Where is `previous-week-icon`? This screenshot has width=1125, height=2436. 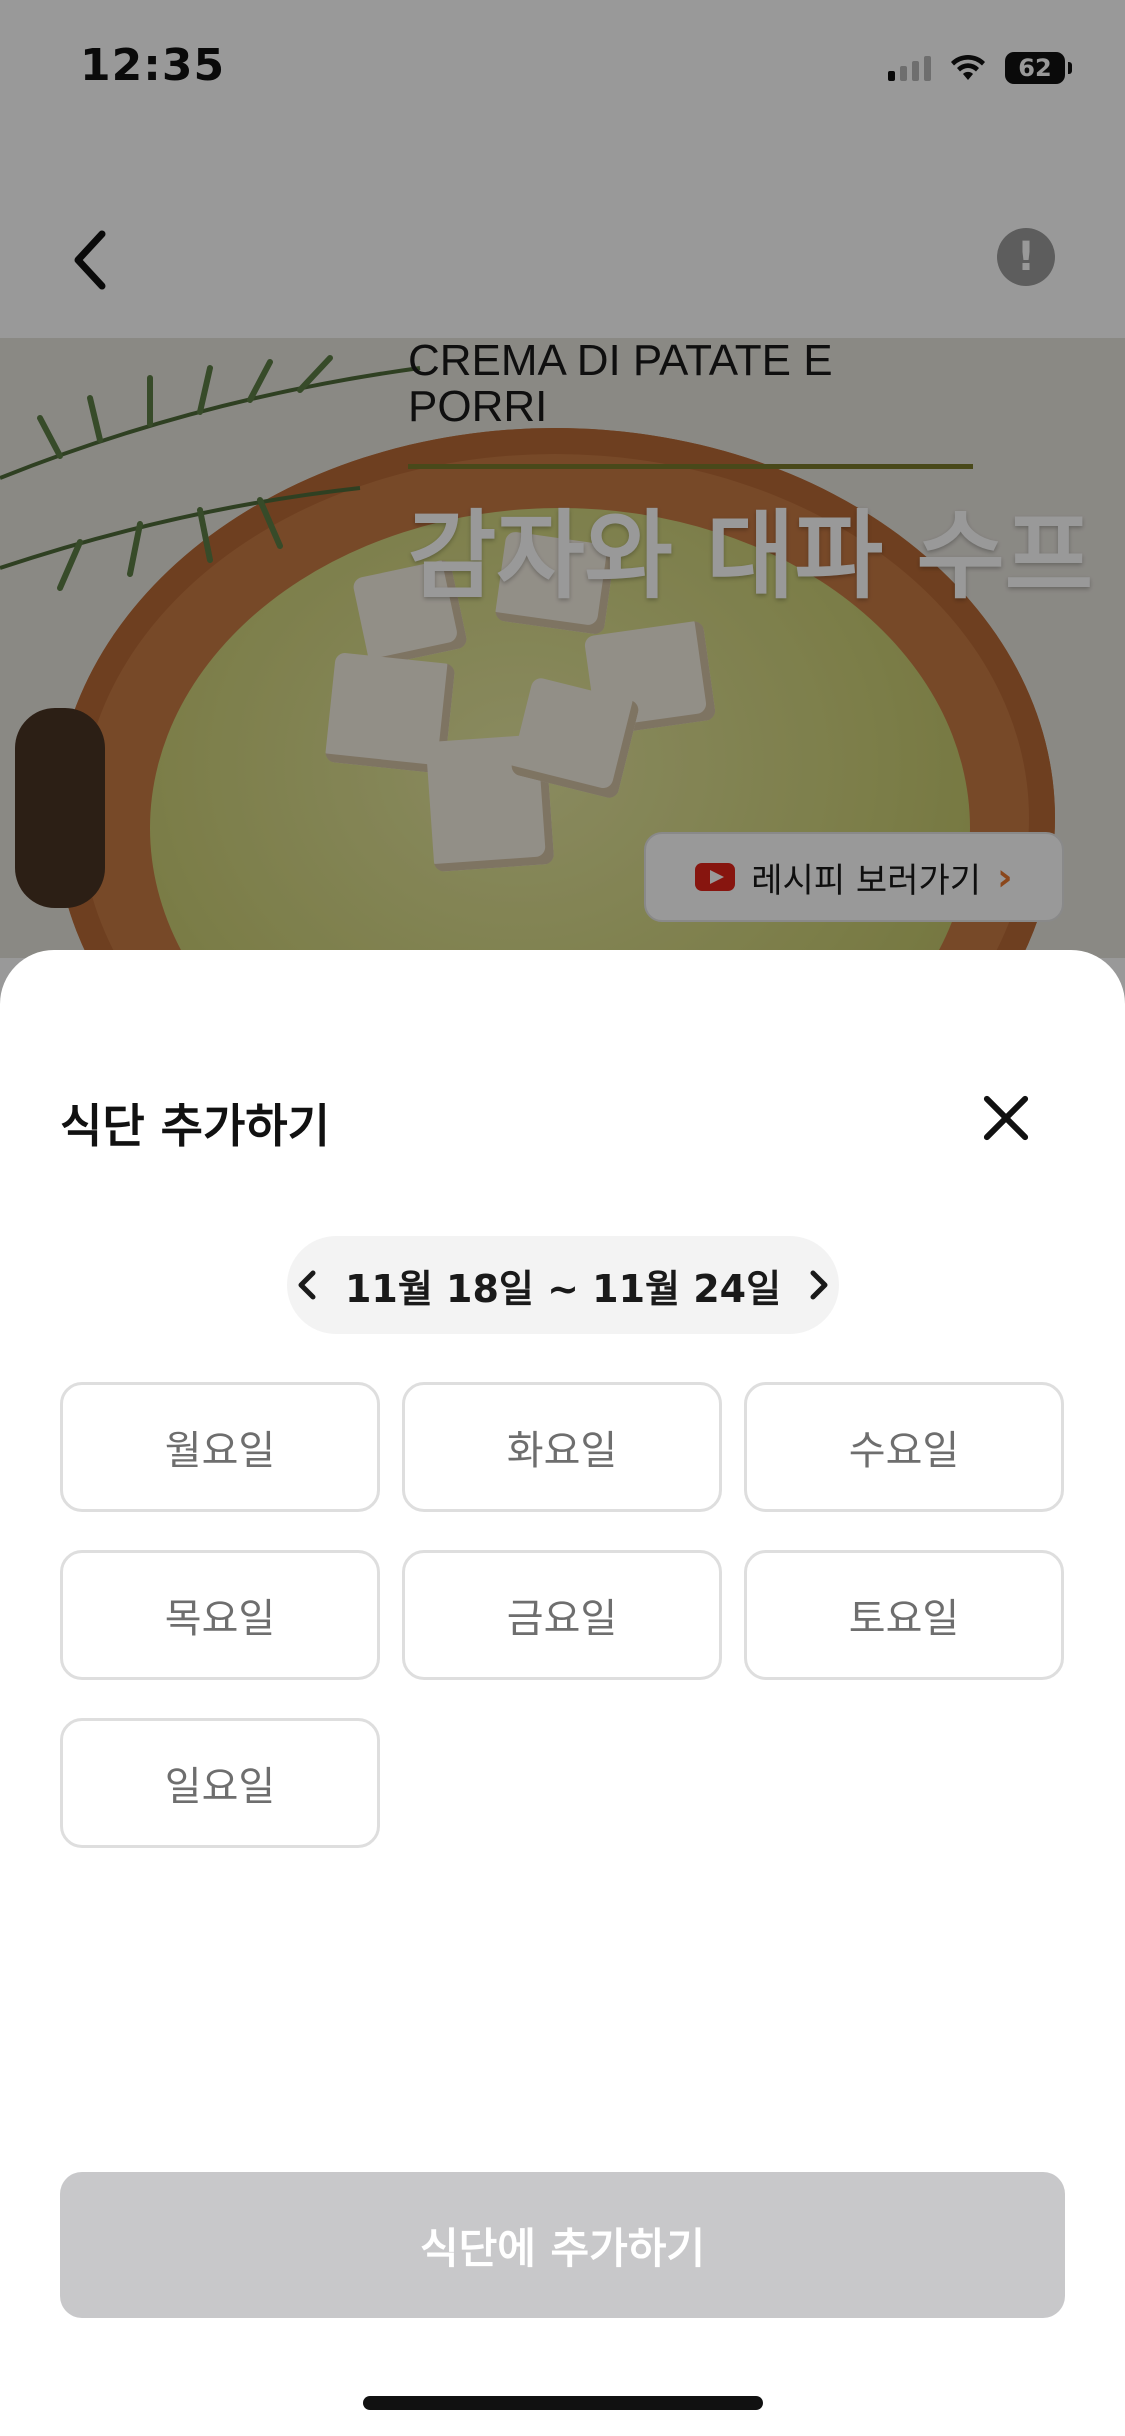 previous-week-icon is located at coordinates (307, 1285).